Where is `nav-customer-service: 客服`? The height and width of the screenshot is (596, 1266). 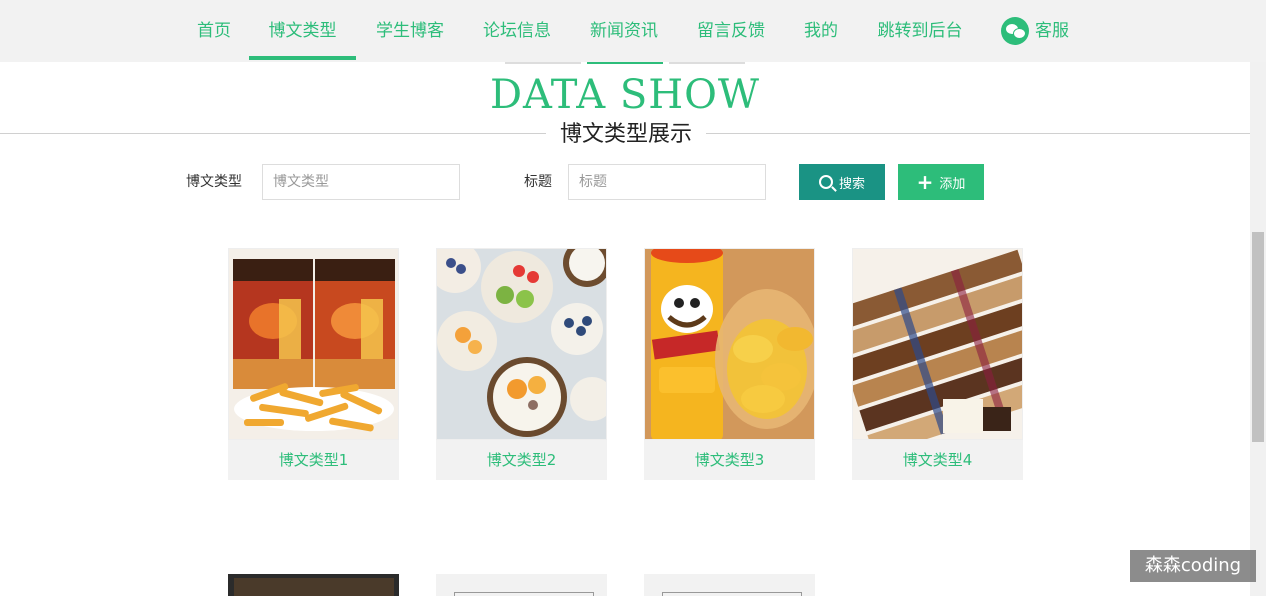
nav-customer-service: 客服 is located at coordinates (1035, 31).